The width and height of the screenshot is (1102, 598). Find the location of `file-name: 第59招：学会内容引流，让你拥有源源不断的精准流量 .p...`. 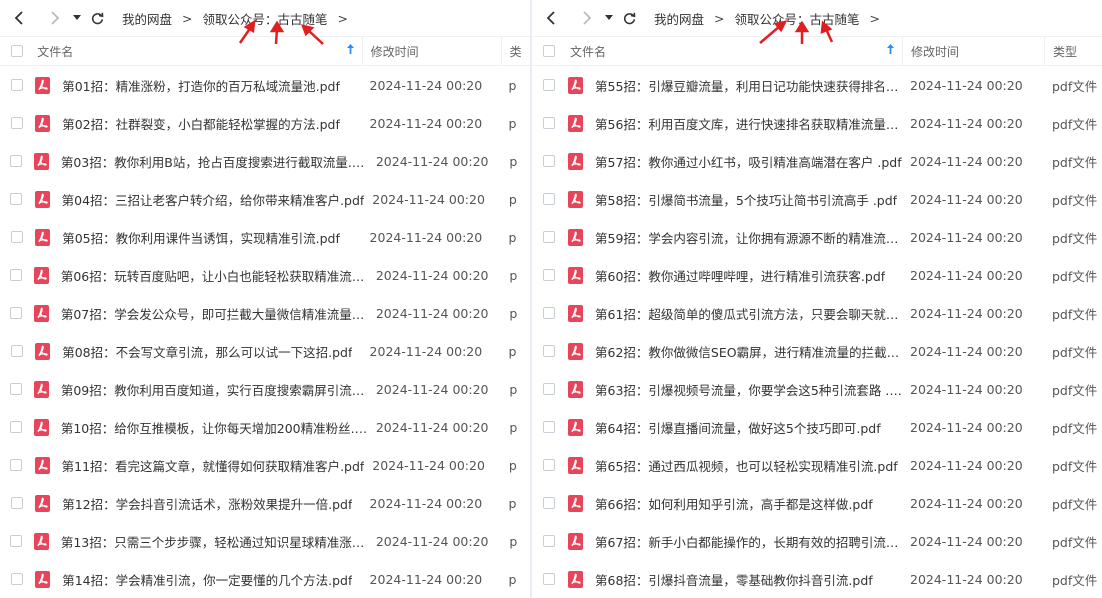

file-name: 第59招：学会内容引流，让你拥有源源不断的精准流量 .p... is located at coordinates (748, 237).